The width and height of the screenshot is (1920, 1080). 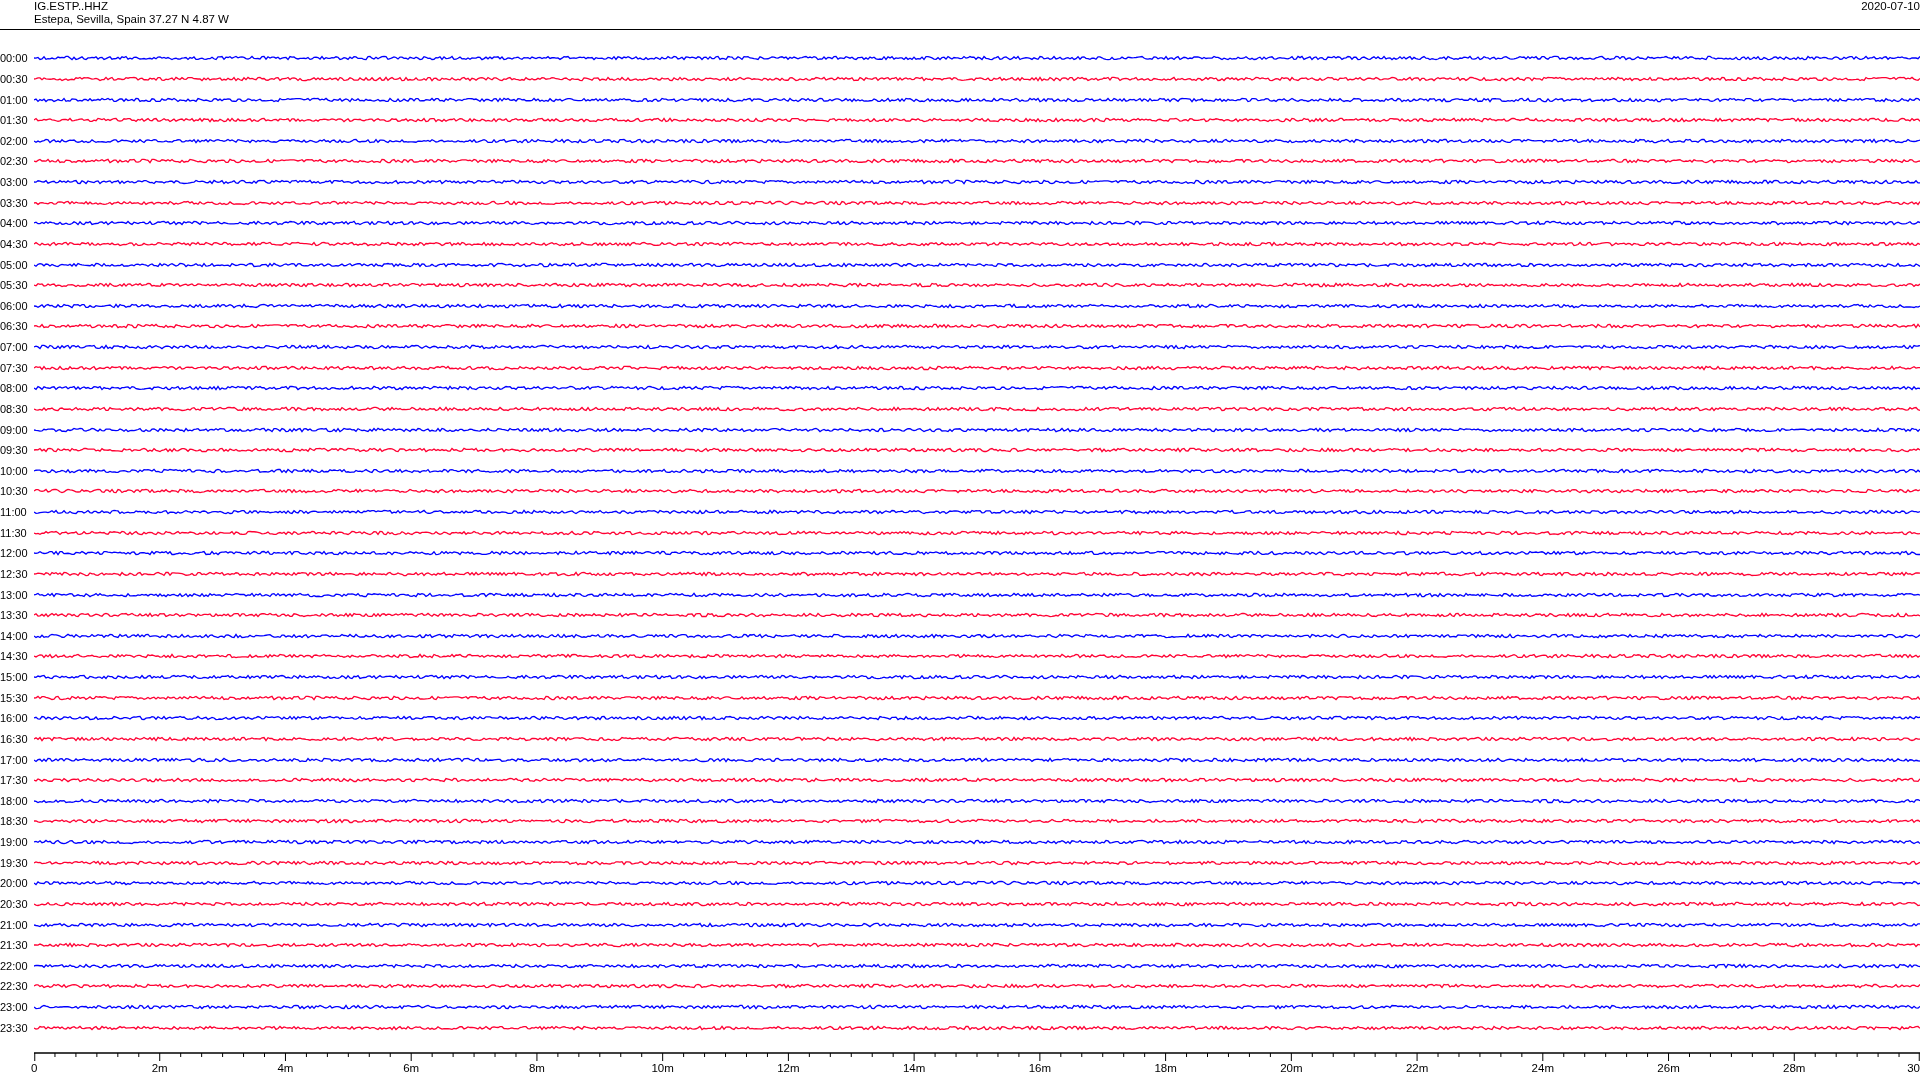 I want to click on axis-tick-label: 2m, so click(x=159, y=1068).